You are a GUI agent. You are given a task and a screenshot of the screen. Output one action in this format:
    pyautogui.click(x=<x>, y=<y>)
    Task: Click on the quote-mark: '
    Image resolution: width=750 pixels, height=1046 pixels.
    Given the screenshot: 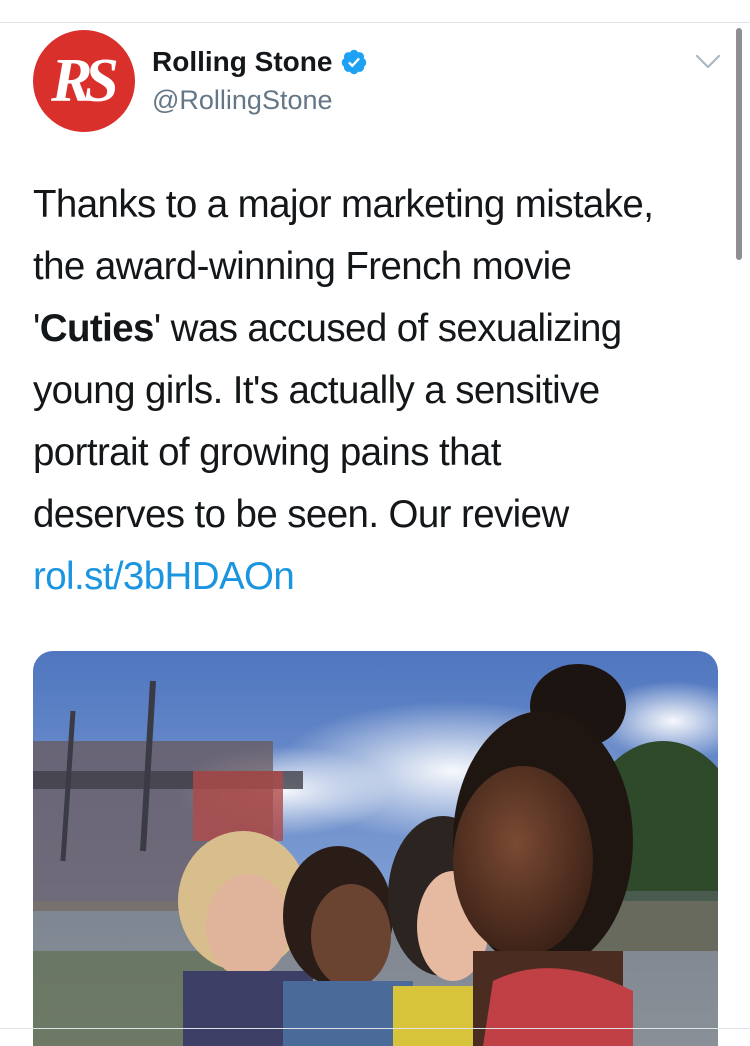 What is the action you would take?
    pyautogui.click(x=36, y=328)
    